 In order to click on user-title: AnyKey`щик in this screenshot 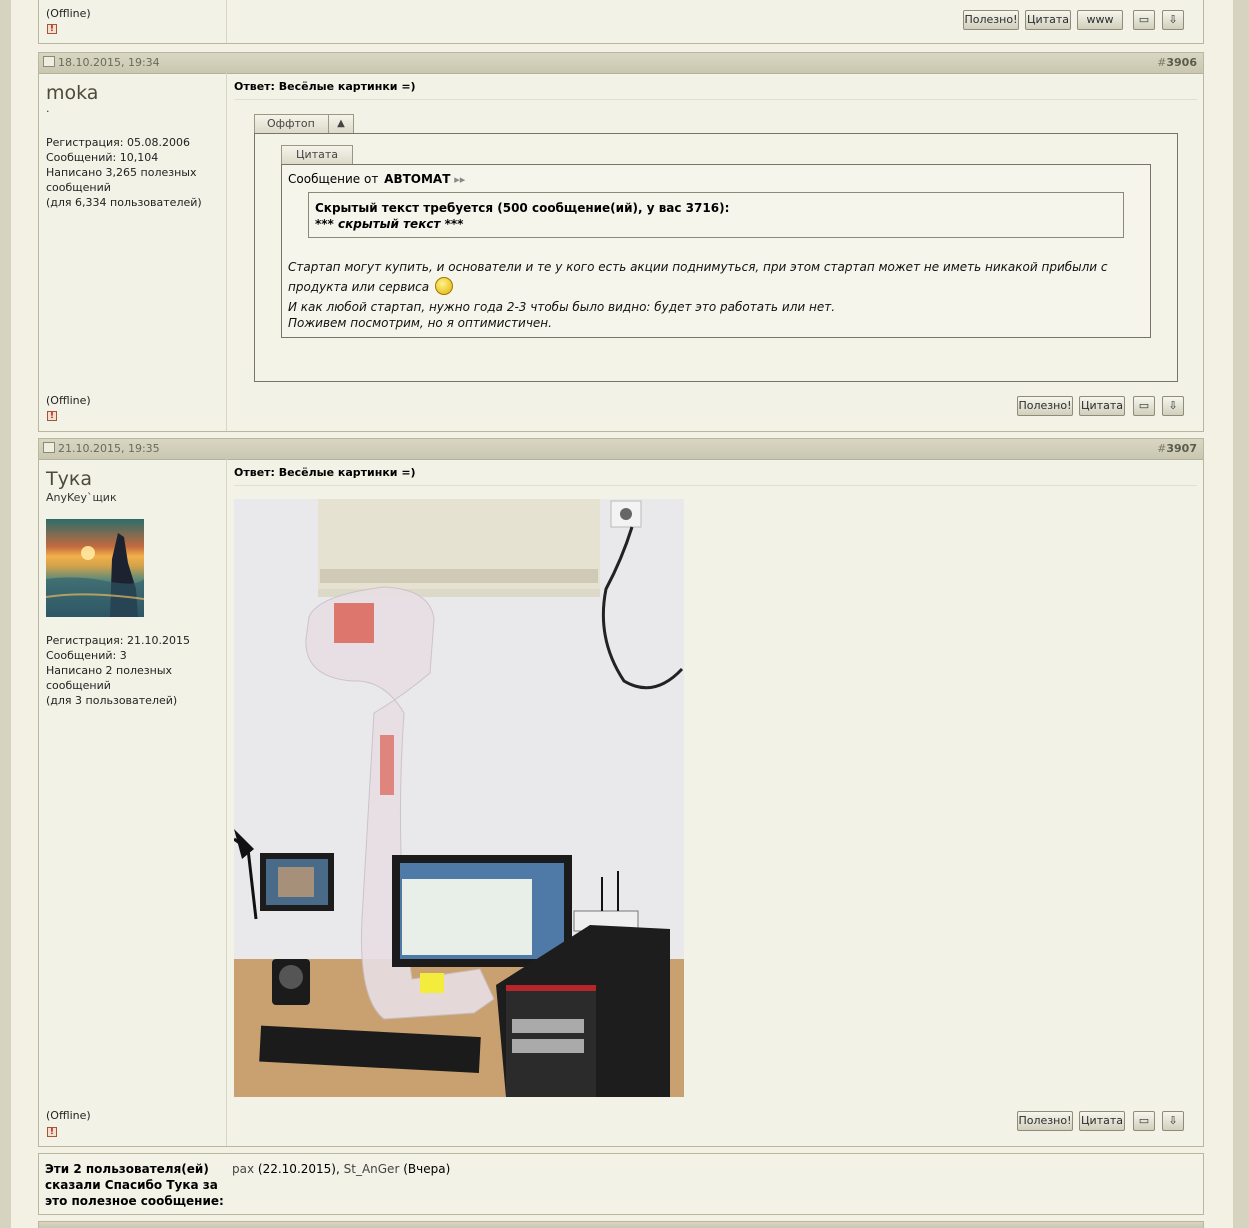, I will do `click(81, 497)`.